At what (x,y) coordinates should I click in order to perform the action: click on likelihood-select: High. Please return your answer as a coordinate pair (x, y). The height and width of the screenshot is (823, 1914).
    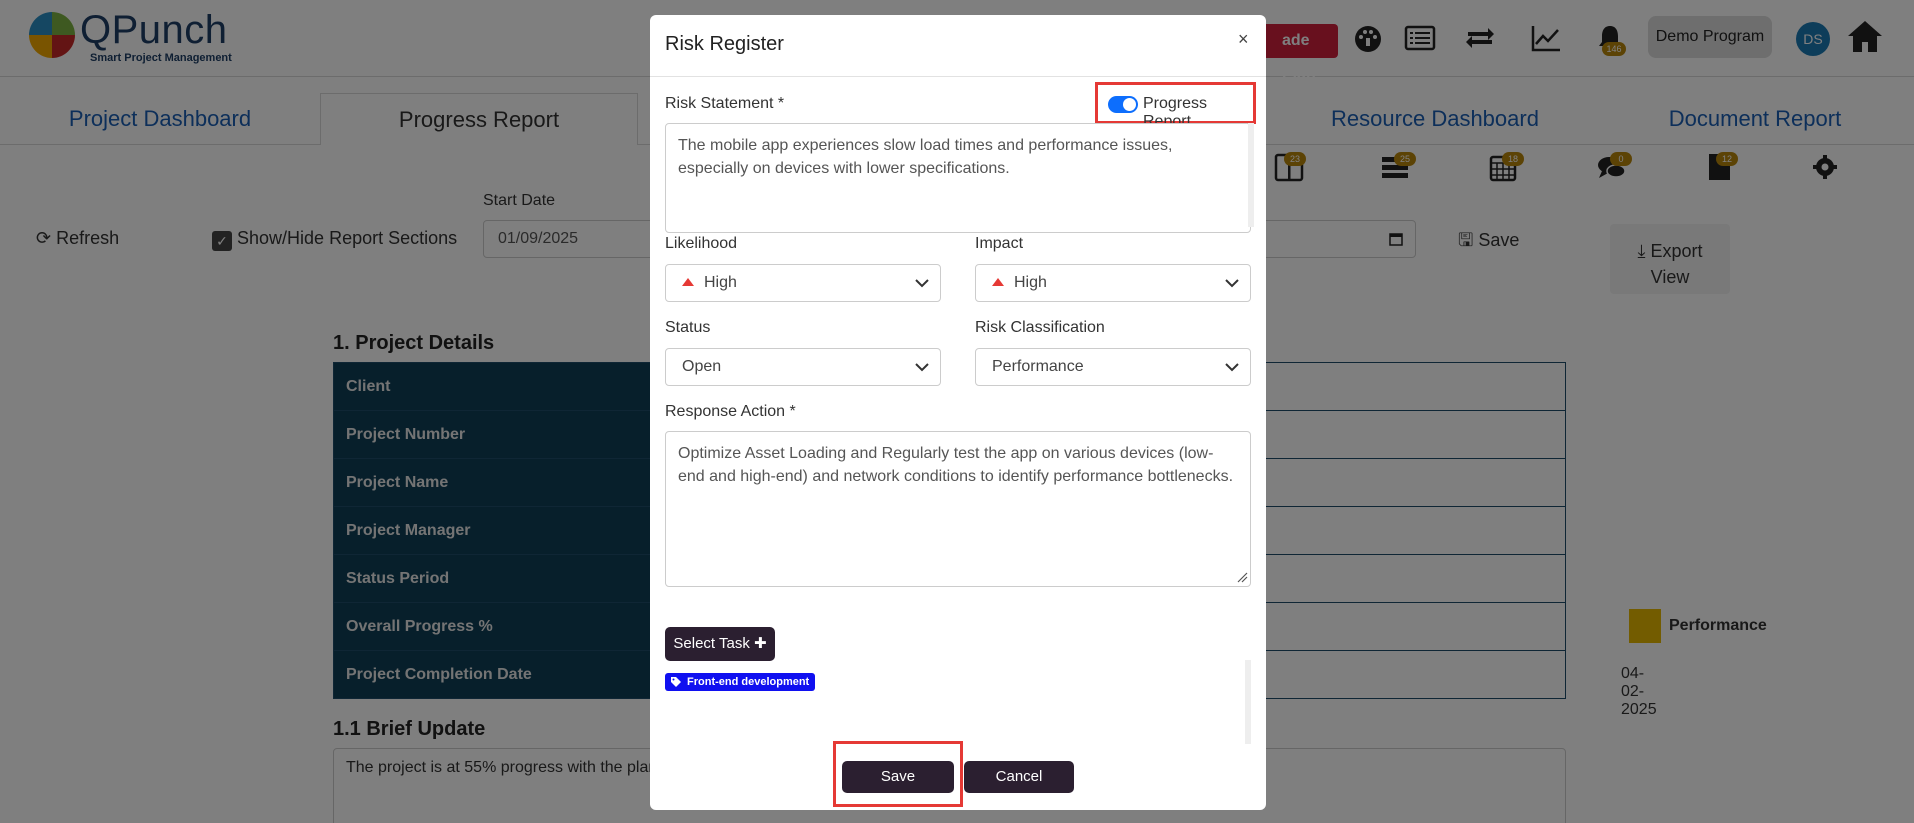
    Looking at the image, I should click on (803, 283).